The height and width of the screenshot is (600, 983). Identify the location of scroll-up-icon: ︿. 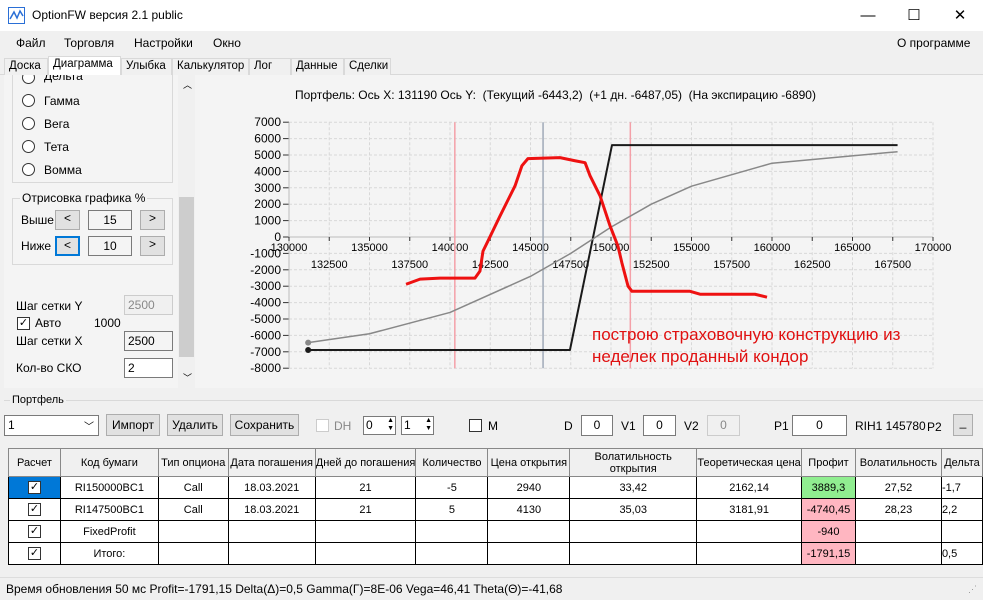
(187, 84).